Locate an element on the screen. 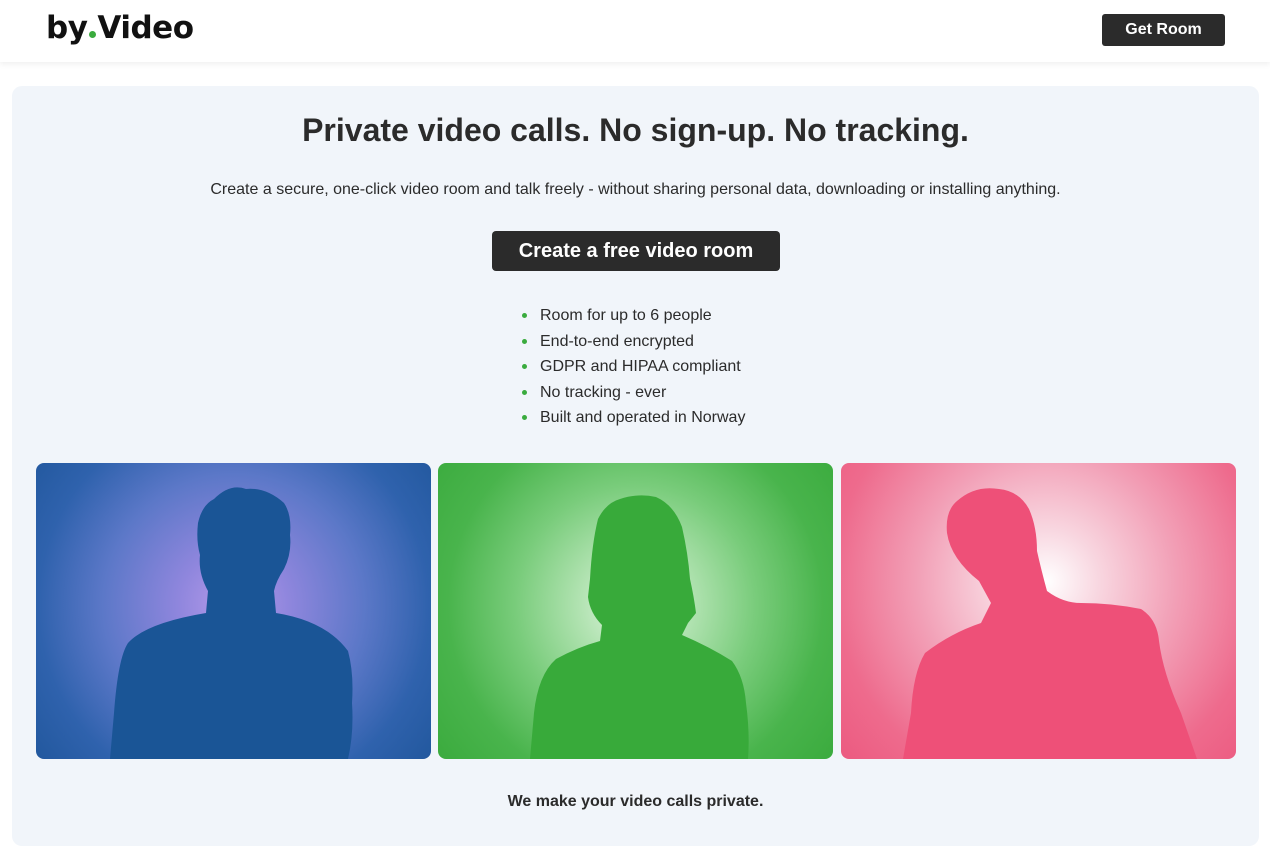  feature-label: Room for up to 6 people is located at coordinates (626, 315).